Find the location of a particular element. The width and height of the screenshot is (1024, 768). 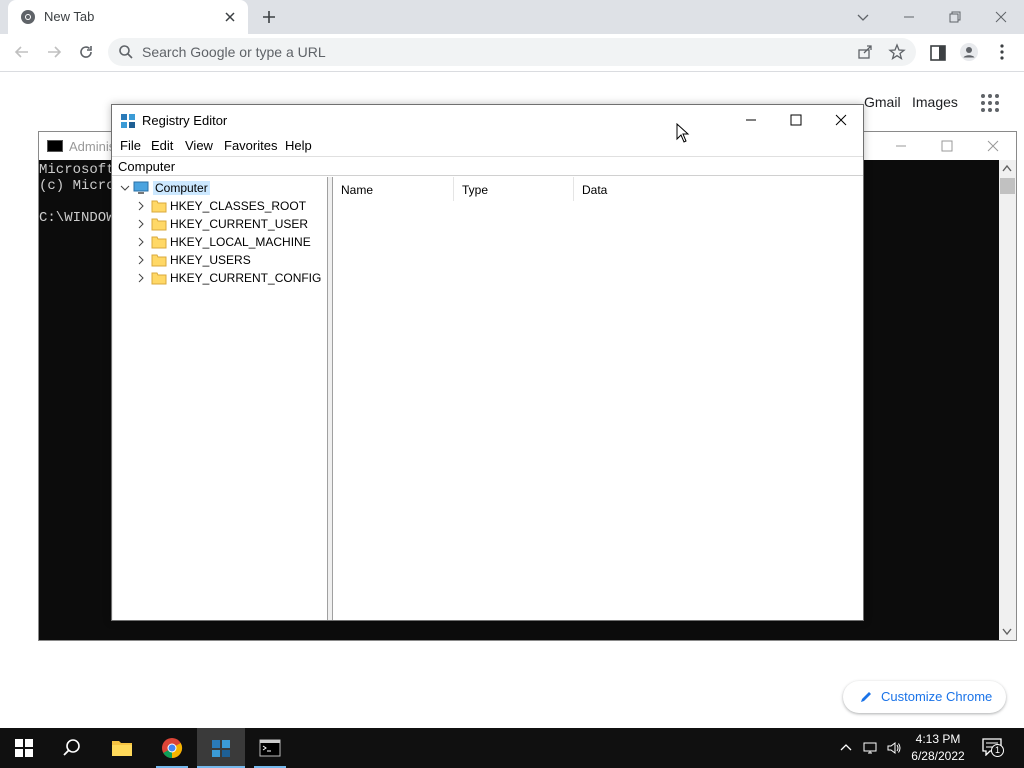

tab-search-icon is located at coordinates (863, 17).